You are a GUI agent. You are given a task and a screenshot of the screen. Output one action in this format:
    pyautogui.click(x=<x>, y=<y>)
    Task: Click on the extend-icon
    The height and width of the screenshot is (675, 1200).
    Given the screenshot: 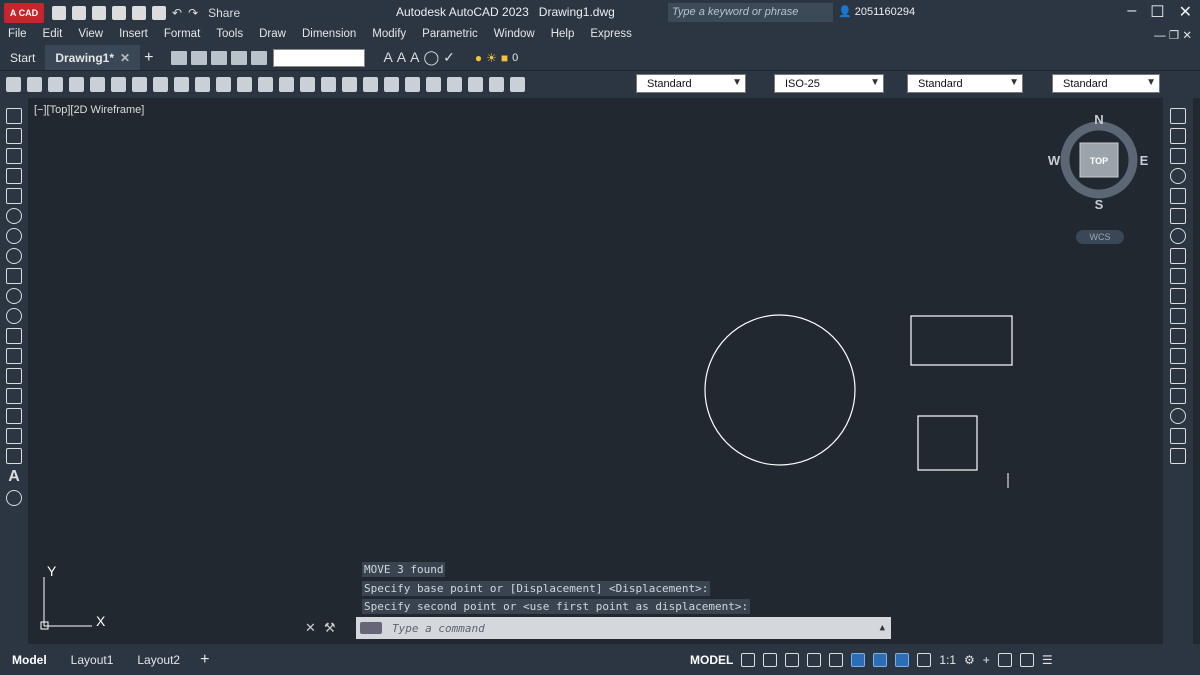 What is the action you would take?
    pyautogui.click(x=1178, y=316)
    